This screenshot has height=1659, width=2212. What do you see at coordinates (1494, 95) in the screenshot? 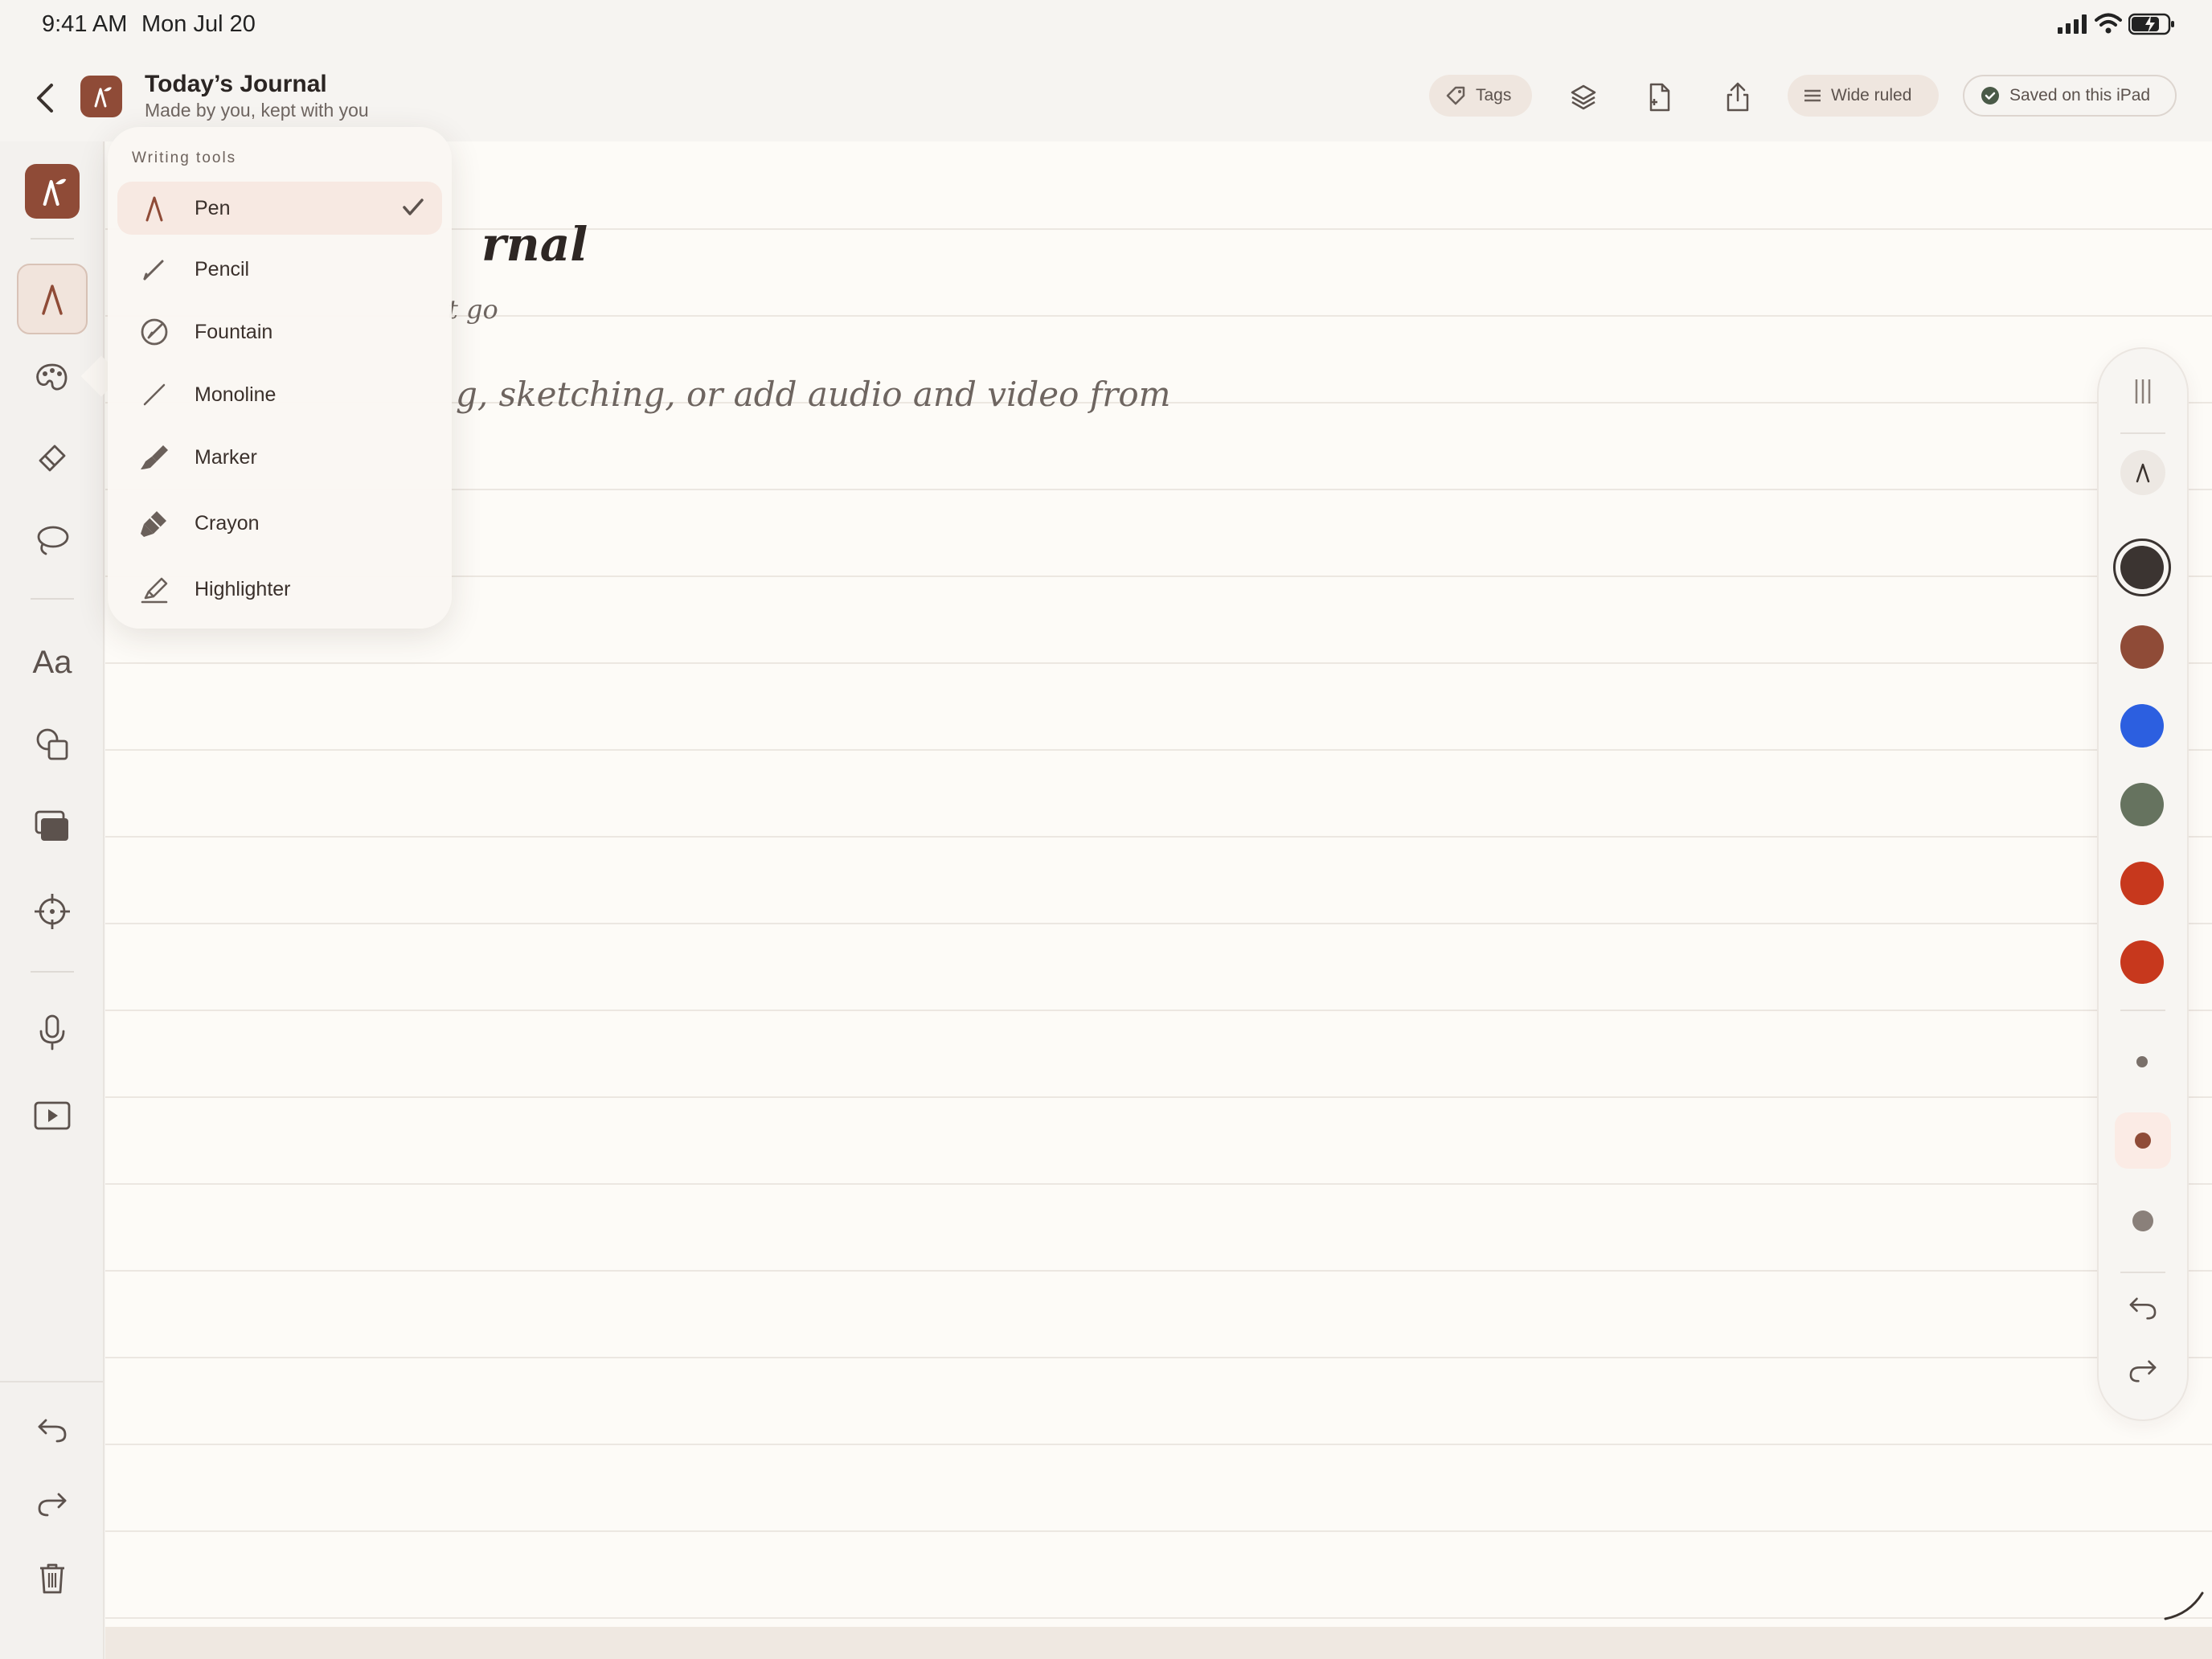
I see `tags-label: Tags` at bounding box center [1494, 95].